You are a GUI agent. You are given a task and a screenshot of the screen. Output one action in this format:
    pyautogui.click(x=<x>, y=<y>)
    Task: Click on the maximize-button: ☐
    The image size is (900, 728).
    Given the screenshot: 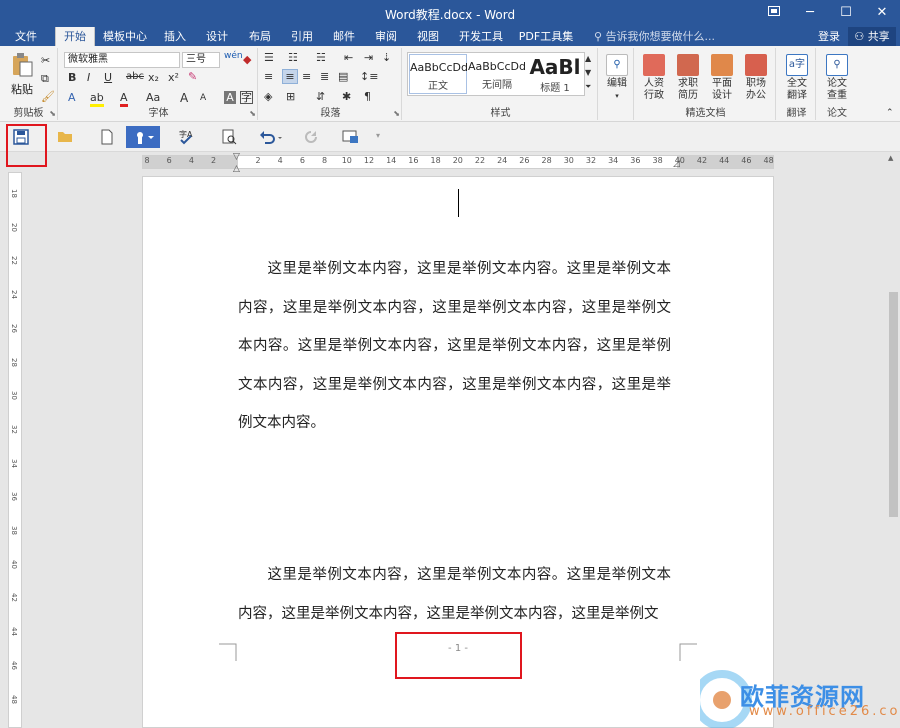 What is the action you would take?
    pyautogui.click(x=846, y=13)
    